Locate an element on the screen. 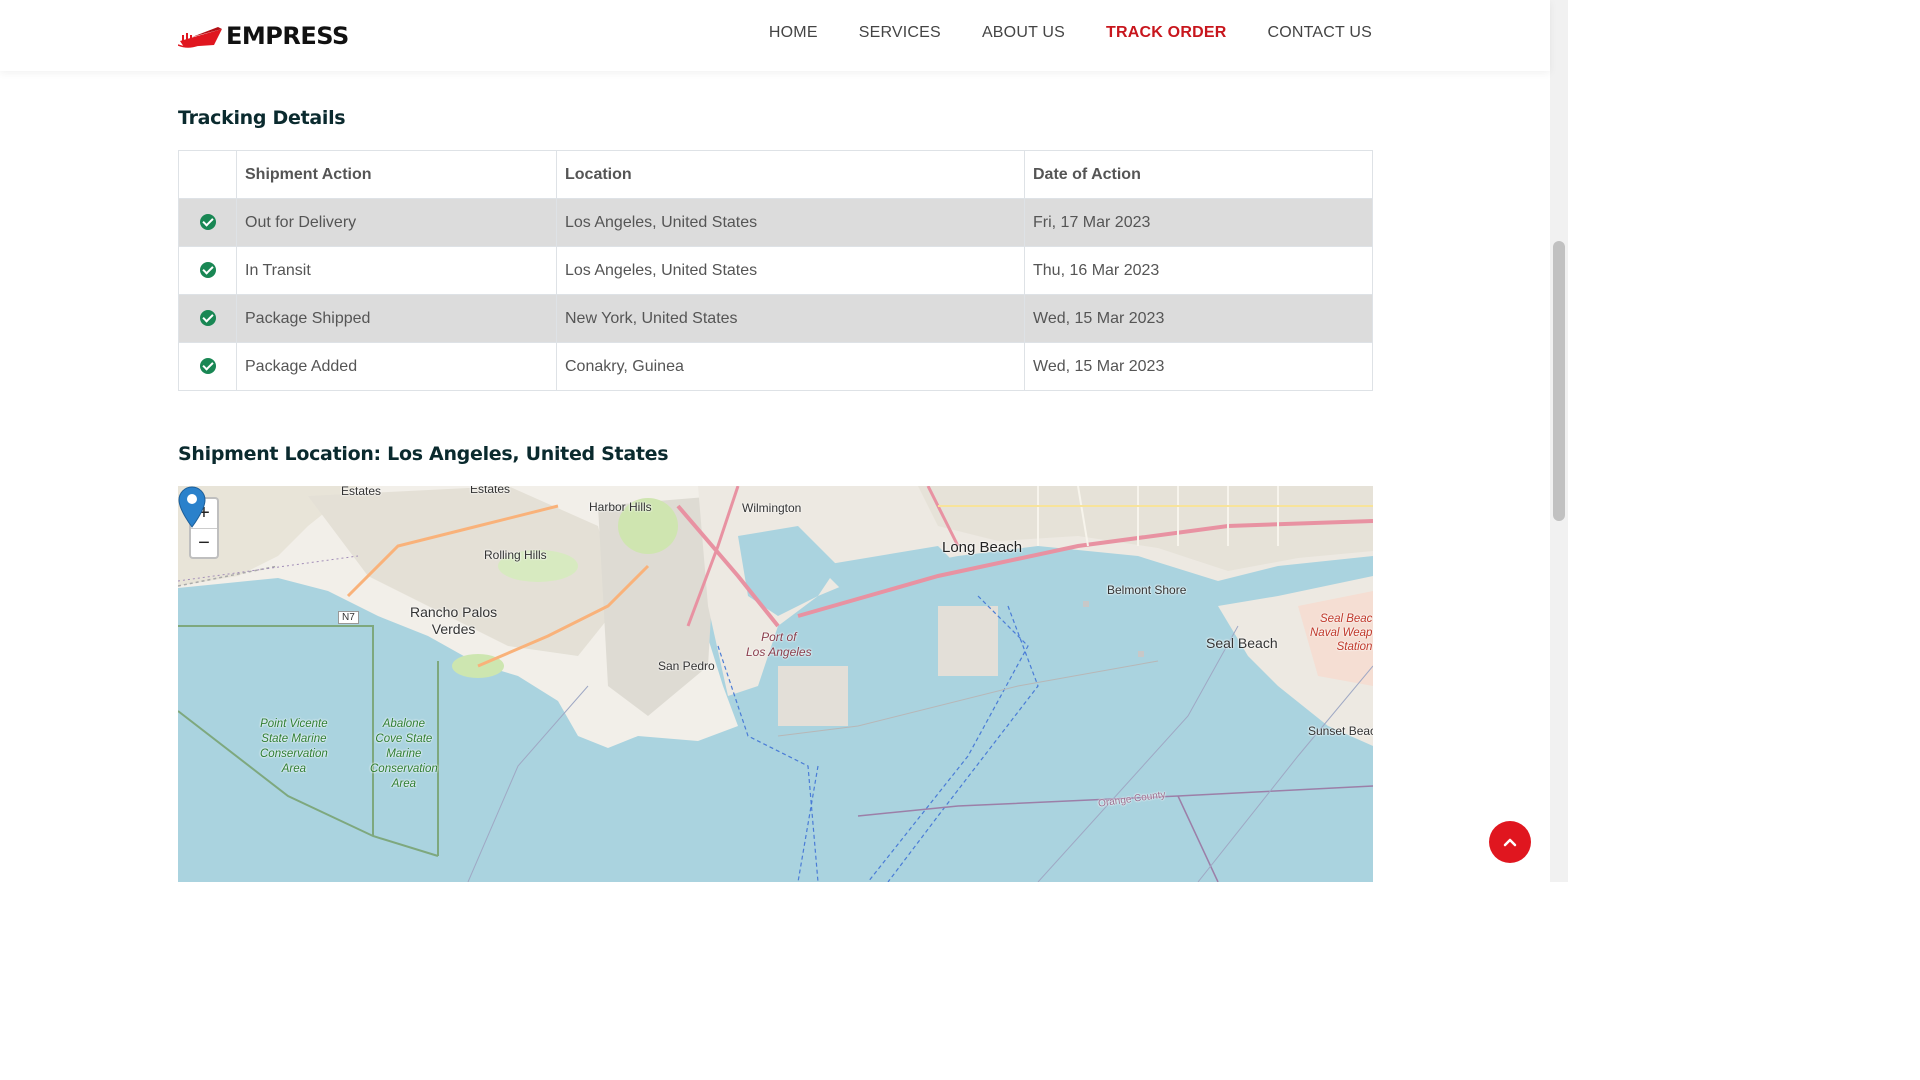  table-header-location: Location is located at coordinates (790, 174).